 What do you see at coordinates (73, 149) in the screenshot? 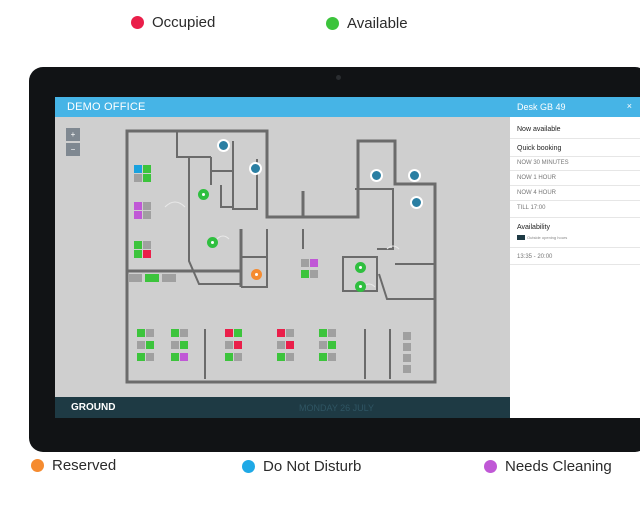
I see `zoom-out-button: −` at bounding box center [73, 149].